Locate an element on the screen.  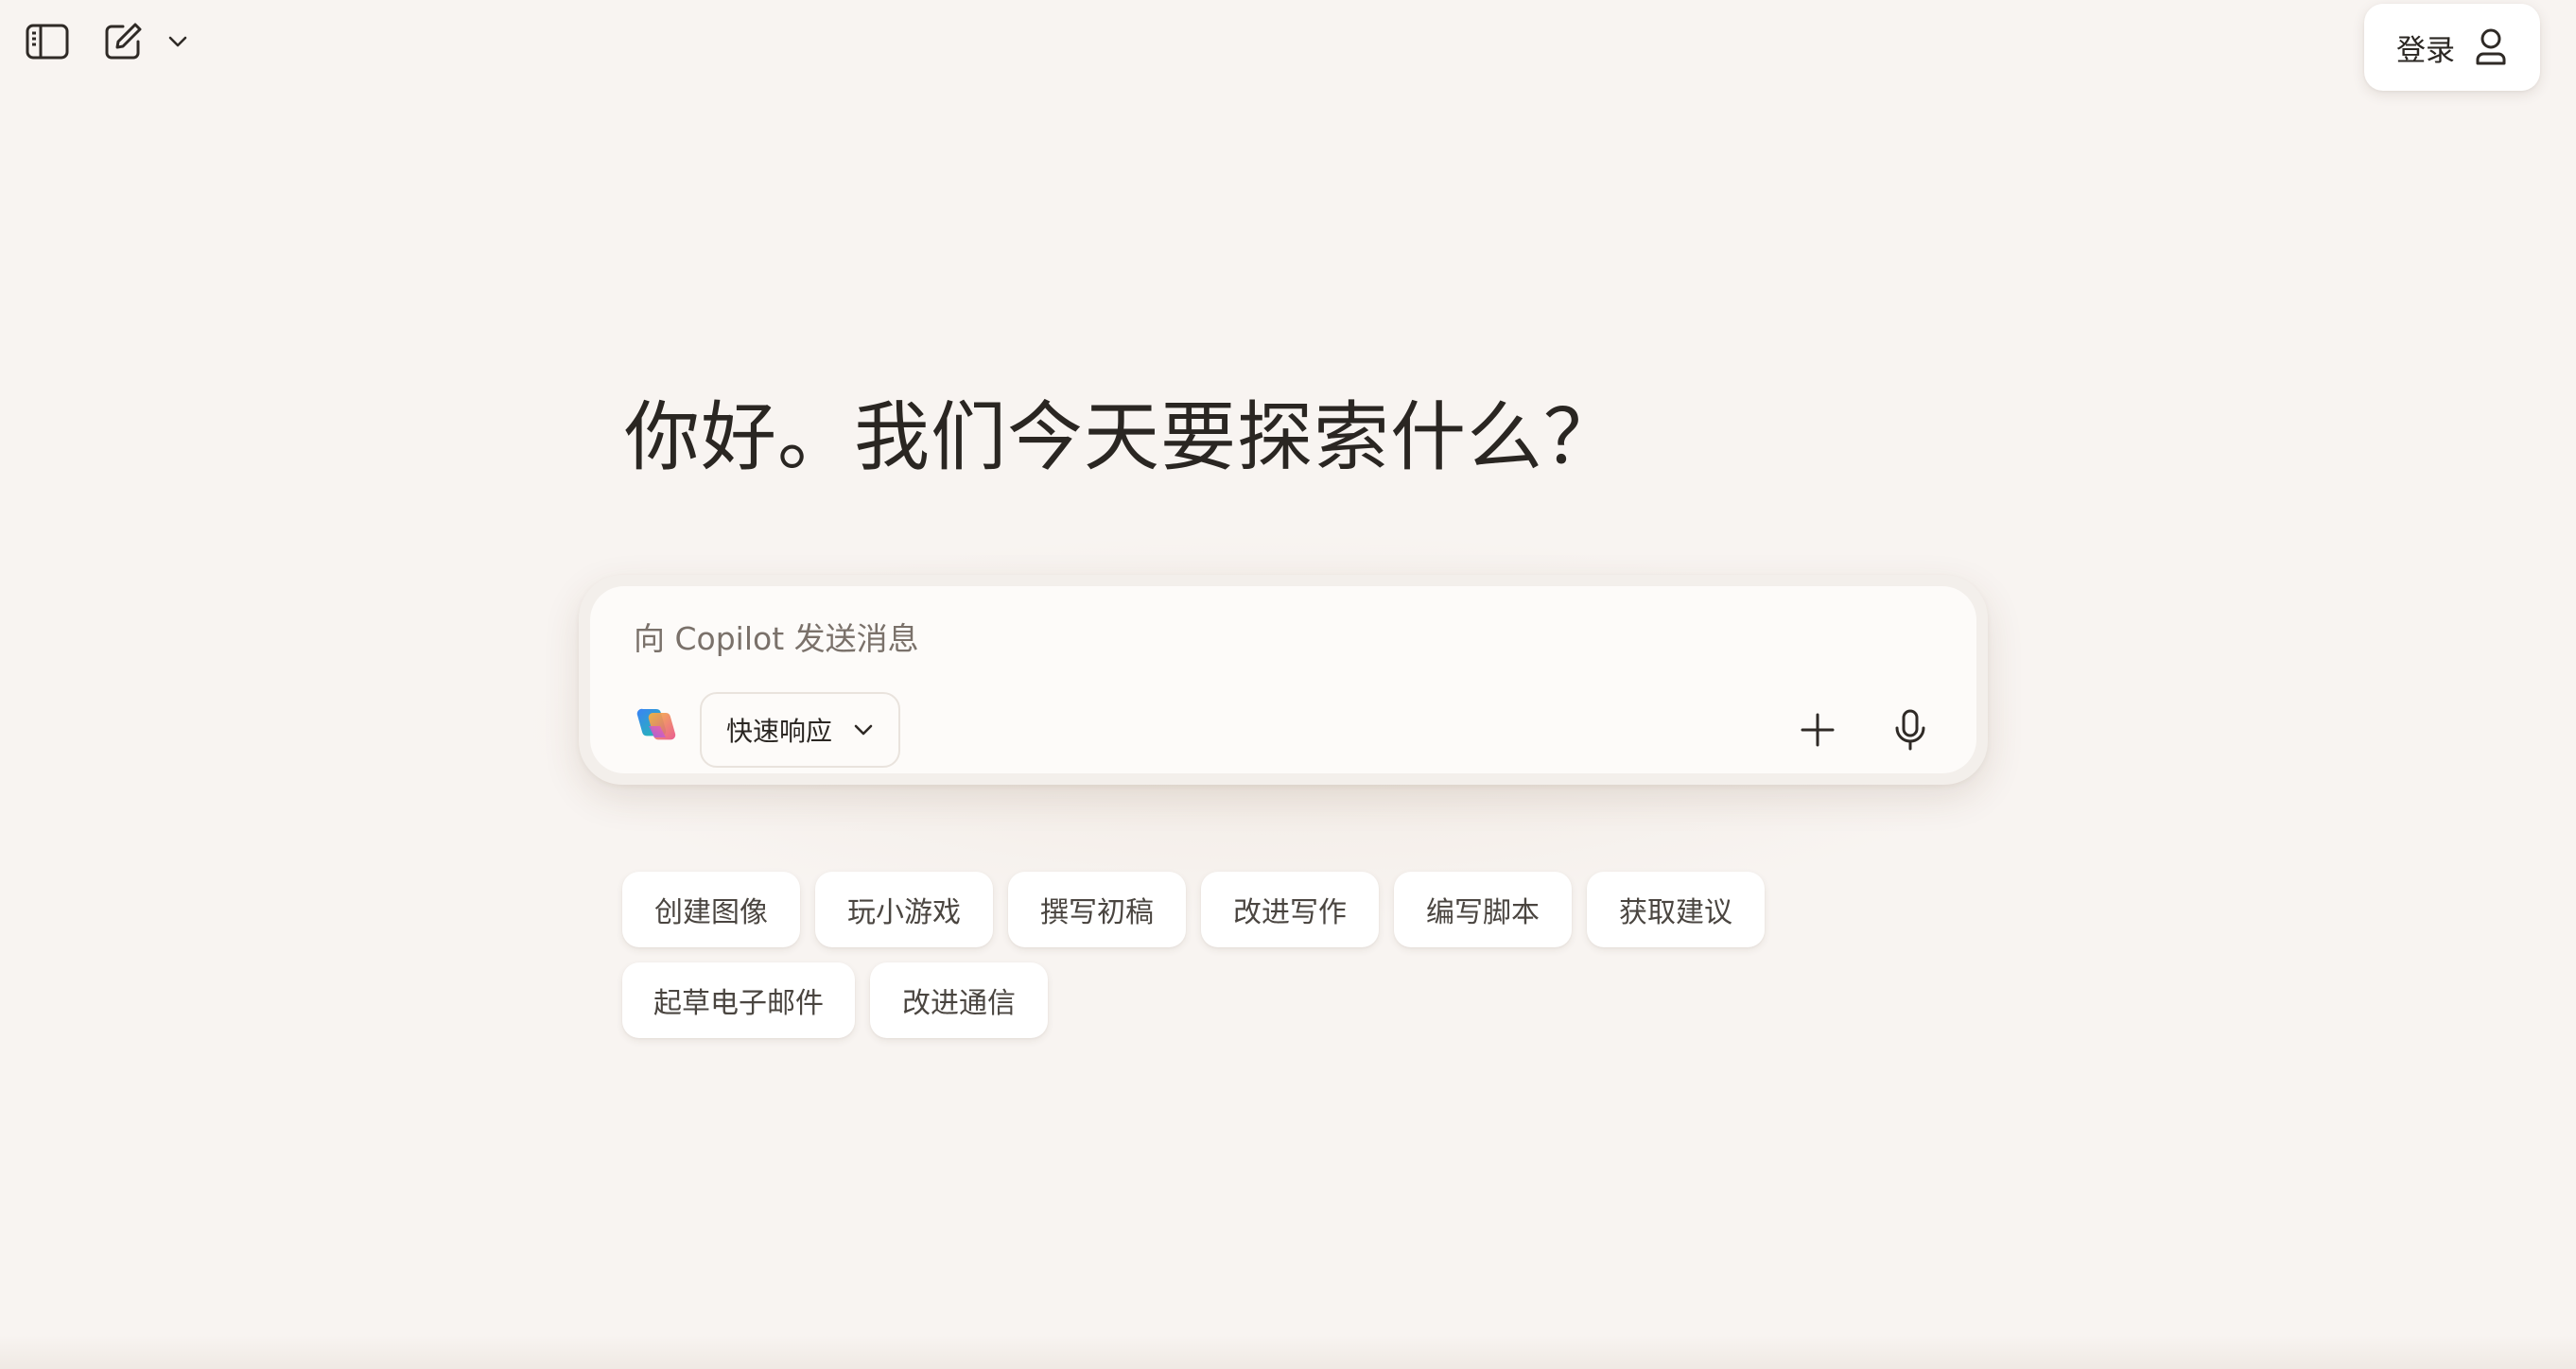
suggestion-row: 创建图像 玩小游戏 撰写初稿 改进写作 编写脚本 获取建议 is located at coordinates (1237, 909).